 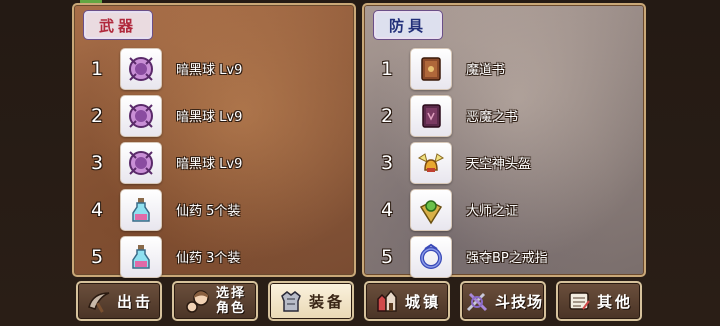 What do you see at coordinates (408, 25) in the screenshot?
I see `armor-tab-title: 防具` at bounding box center [408, 25].